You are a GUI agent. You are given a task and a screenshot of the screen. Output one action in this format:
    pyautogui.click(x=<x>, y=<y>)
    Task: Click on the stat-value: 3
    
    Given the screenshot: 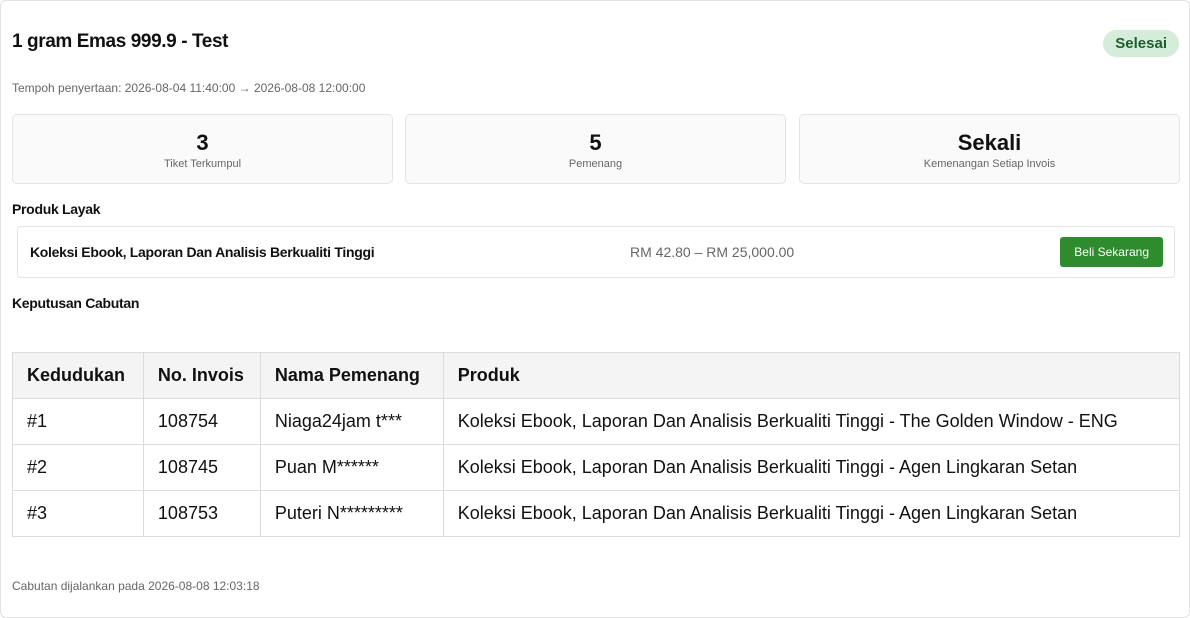 What is the action you would take?
    pyautogui.click(x=202, y=142)
    